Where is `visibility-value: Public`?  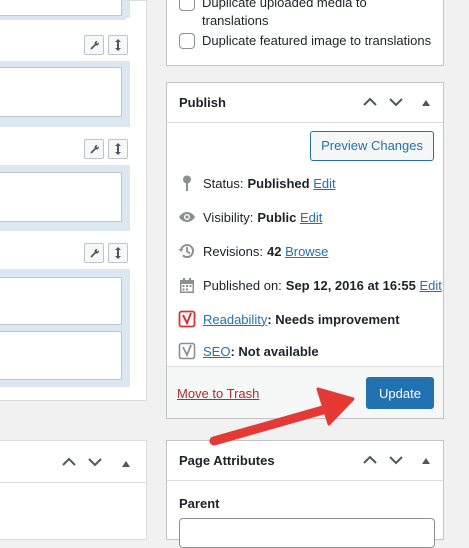
visibility-value: Public is located at coordinates (277, 217).